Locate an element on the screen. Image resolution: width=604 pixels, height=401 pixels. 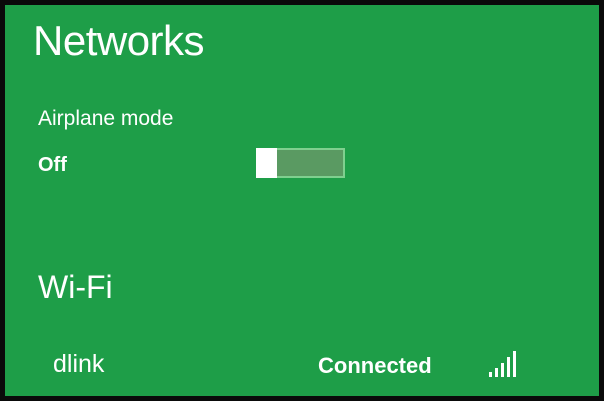
airplane-mode-toggle is located at coordinates (300, 163).